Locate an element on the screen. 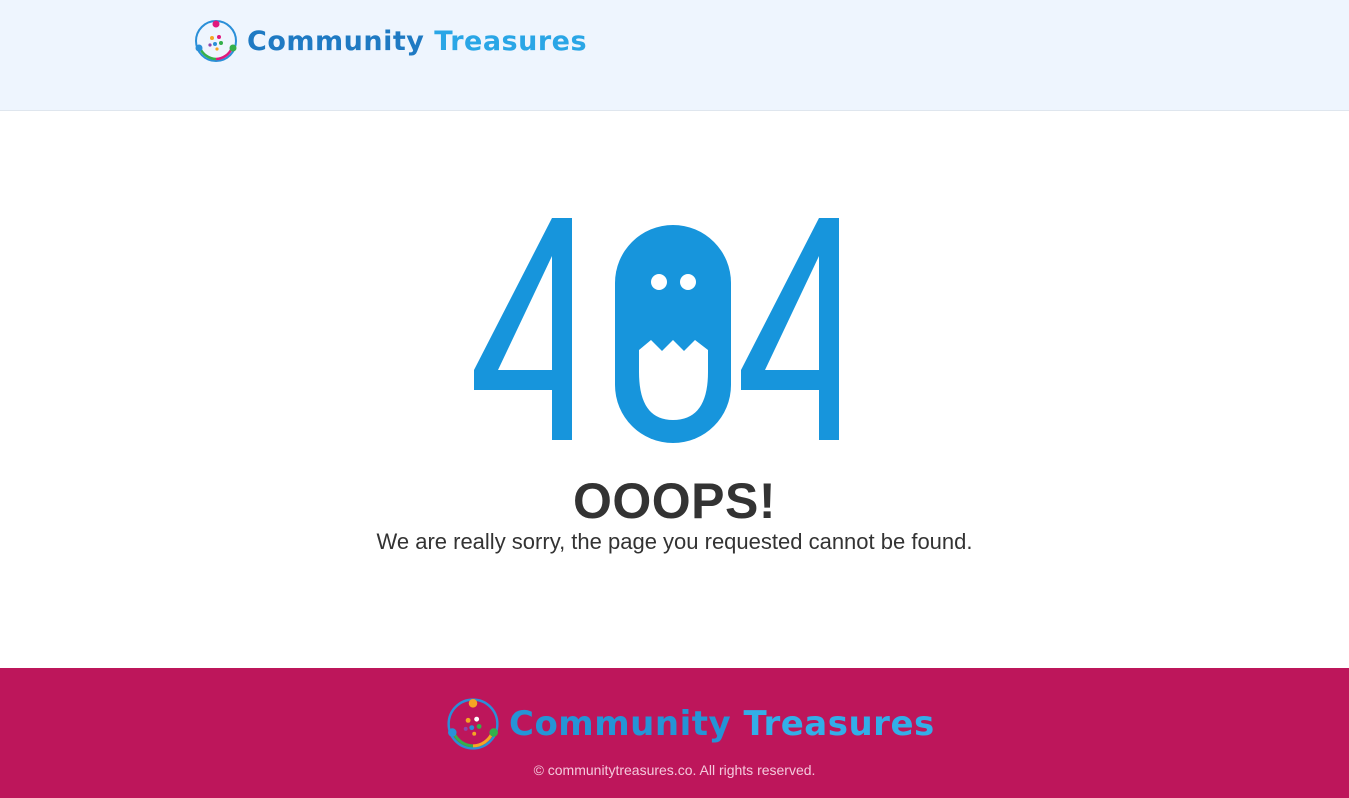 Image resolution: width=1349 pixels, height=798 pixels. digit-four-left is located at coordinates (523, 329).